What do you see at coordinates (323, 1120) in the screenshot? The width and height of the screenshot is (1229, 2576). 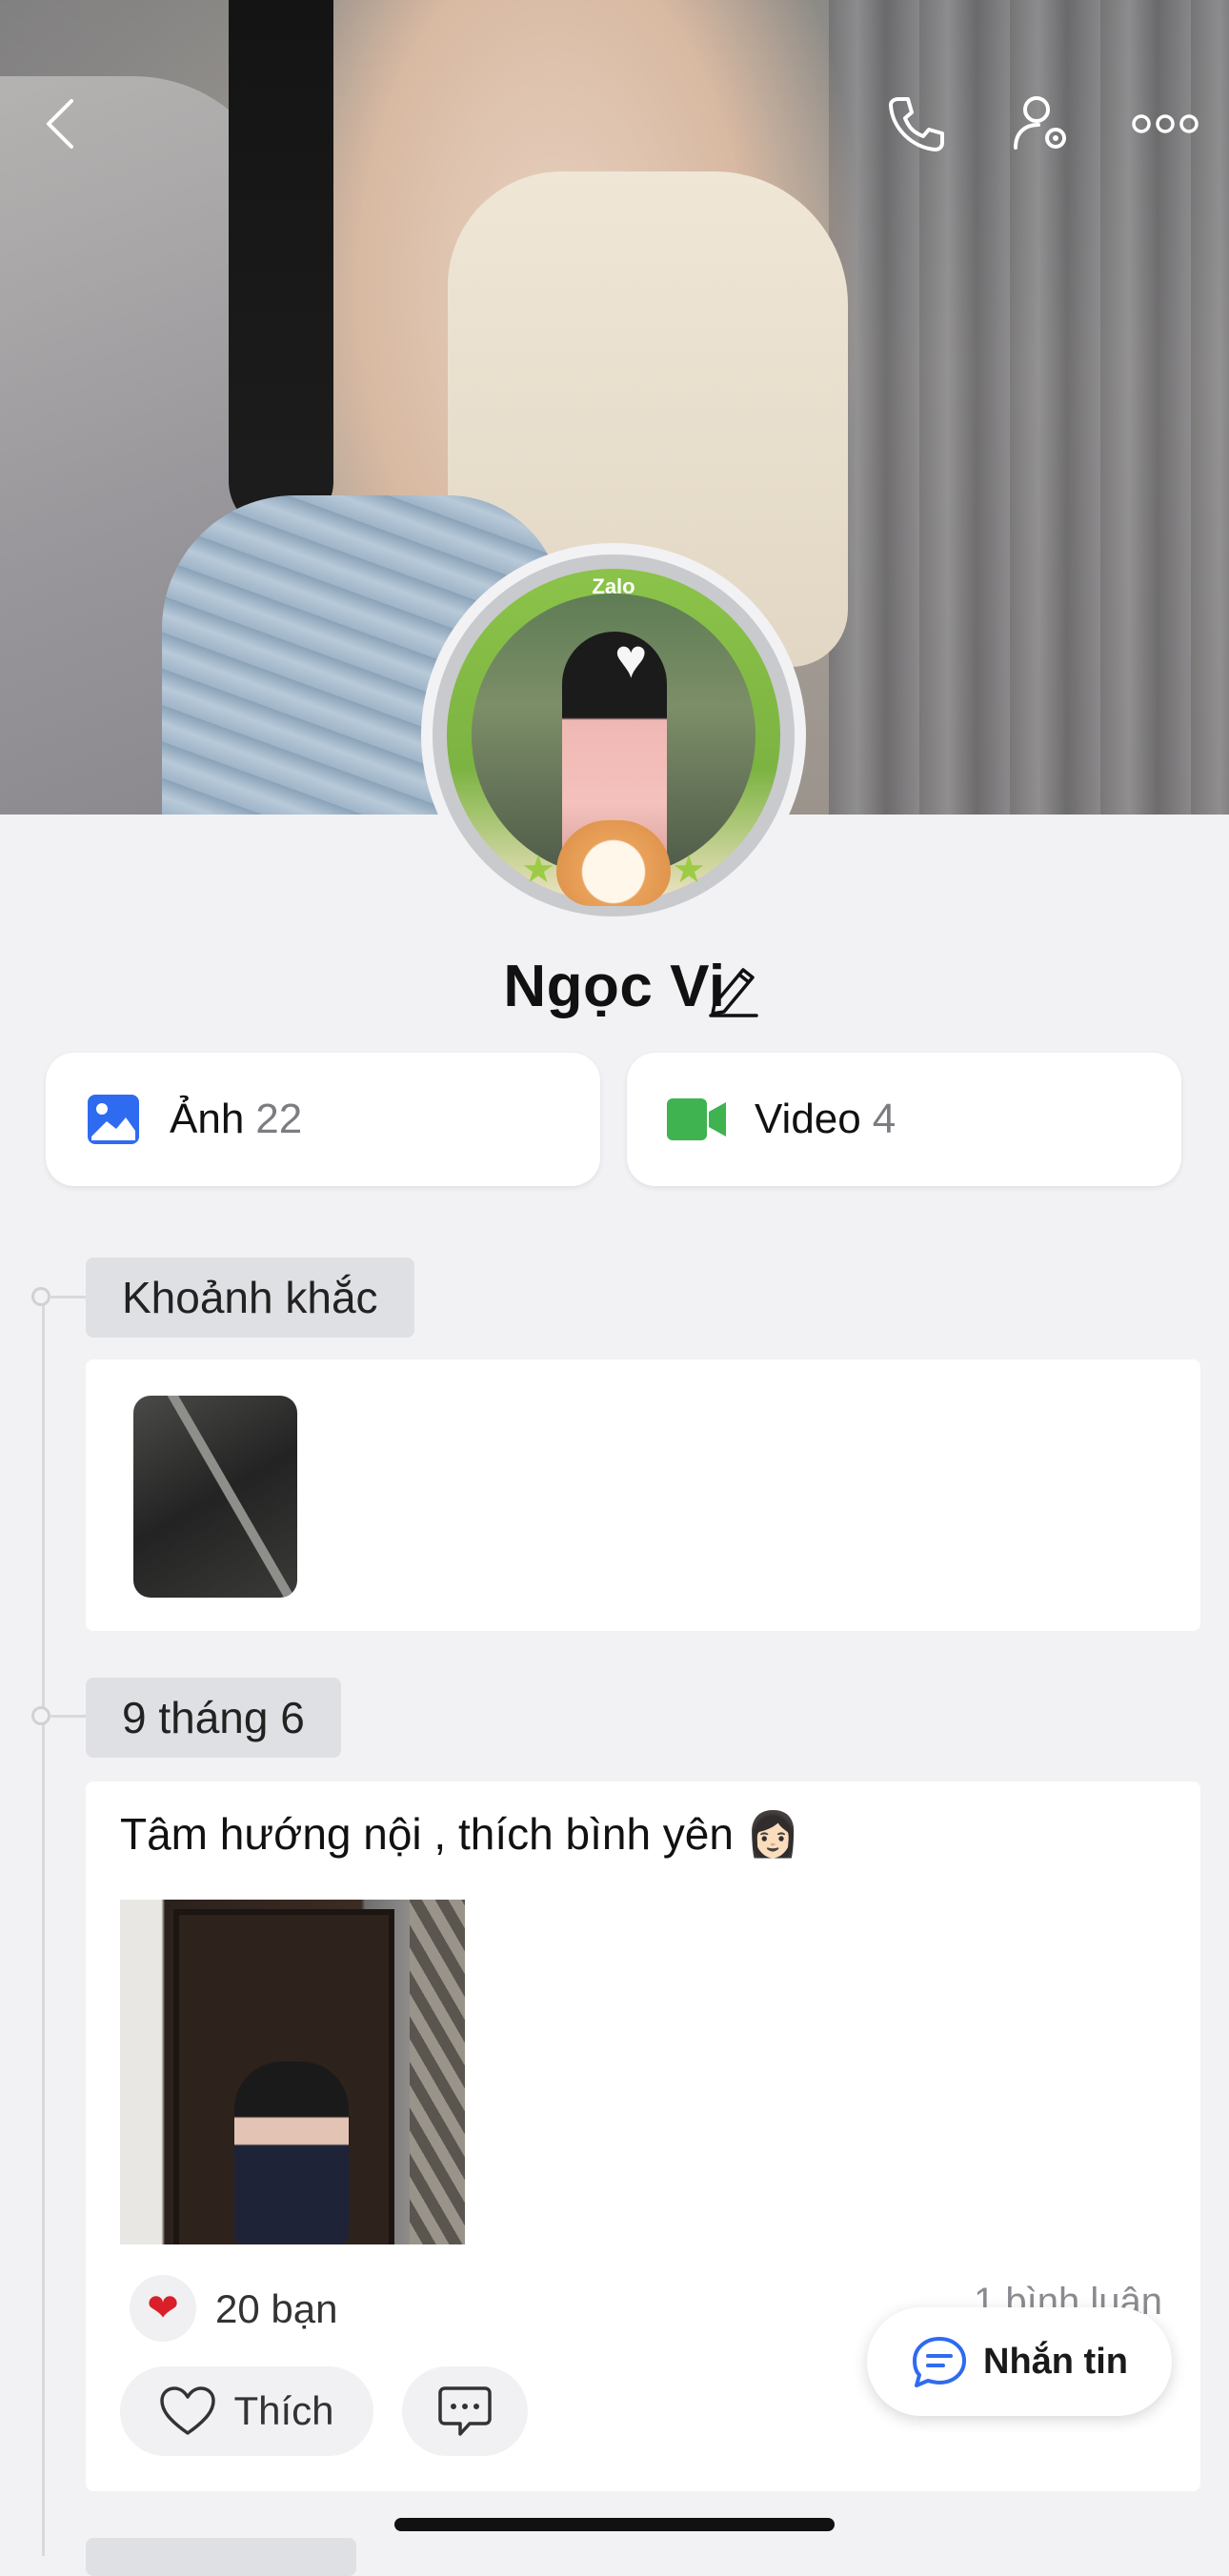 I see `photos-card: Ảnh 22` at bounding box center [323, 1120].